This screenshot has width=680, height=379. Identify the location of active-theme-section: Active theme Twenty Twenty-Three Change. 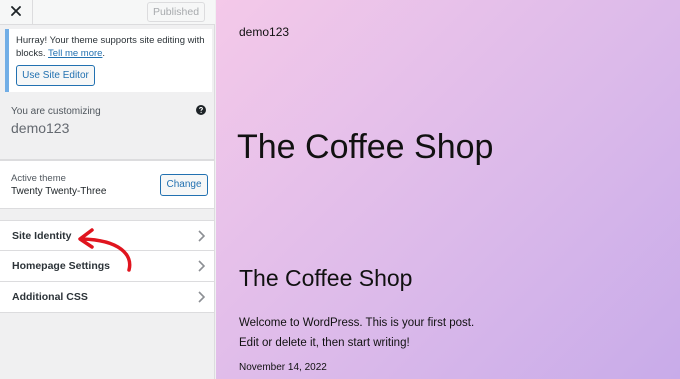
(107, 184).